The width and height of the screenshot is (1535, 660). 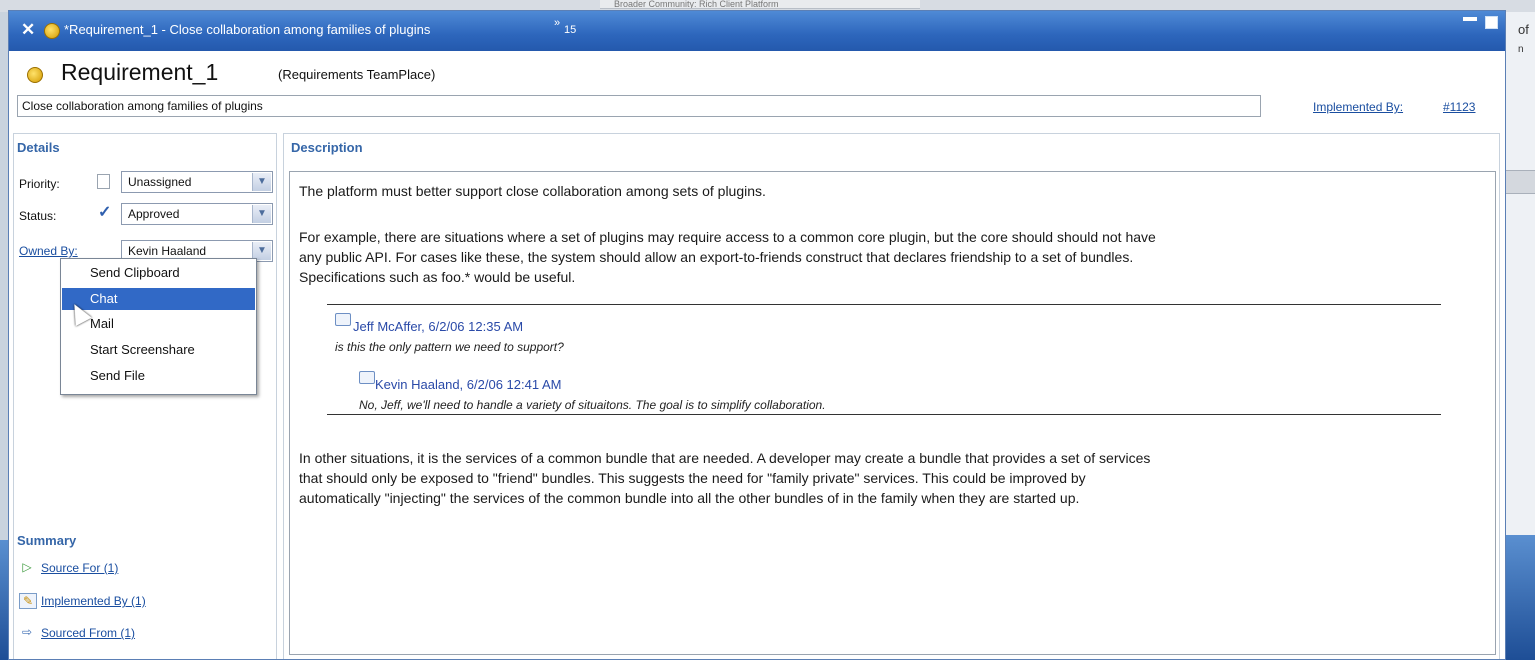 I want to click on menu-item-send-file: Send File, so click(x=158, y=376).